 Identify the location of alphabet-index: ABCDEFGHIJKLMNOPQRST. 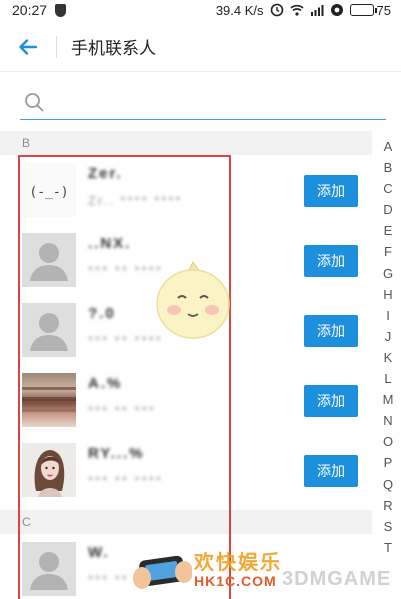
(388, 347).